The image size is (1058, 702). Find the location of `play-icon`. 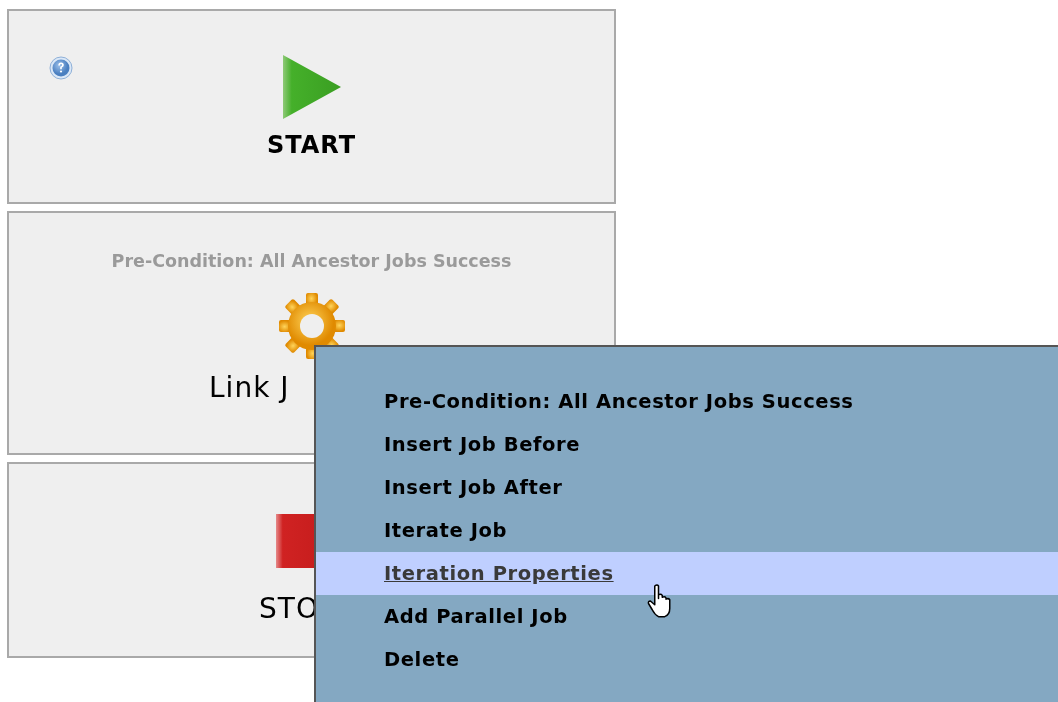

play-icon is located at coordinates (311, 87).